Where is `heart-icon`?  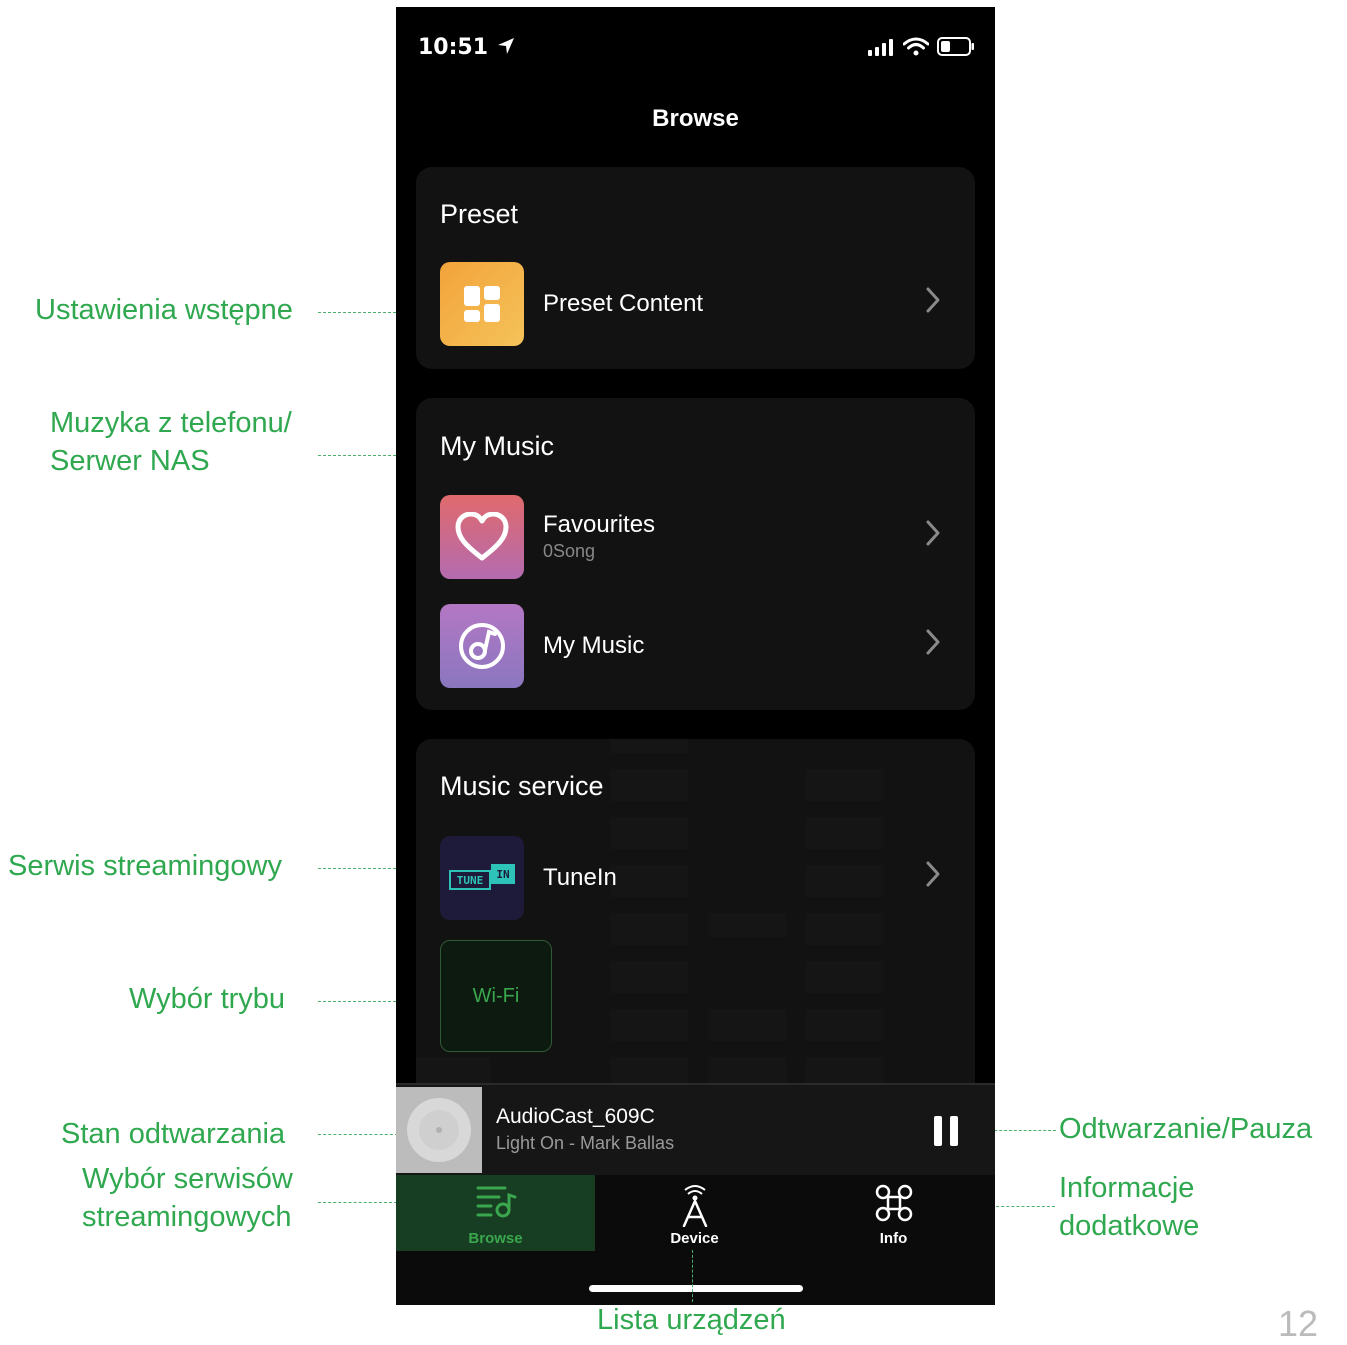 heart-icon is located at coordinates (482, 536).